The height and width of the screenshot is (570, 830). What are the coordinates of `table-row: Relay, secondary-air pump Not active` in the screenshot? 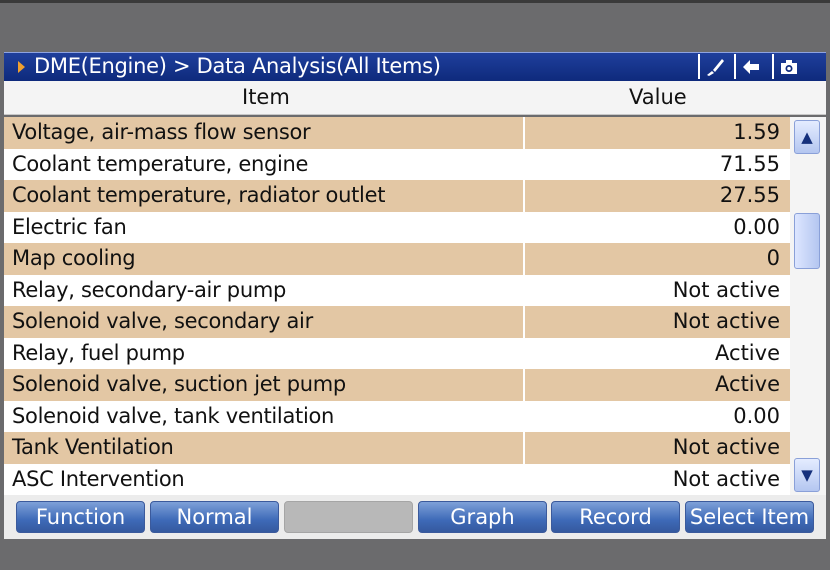 It's located at (397, 290).